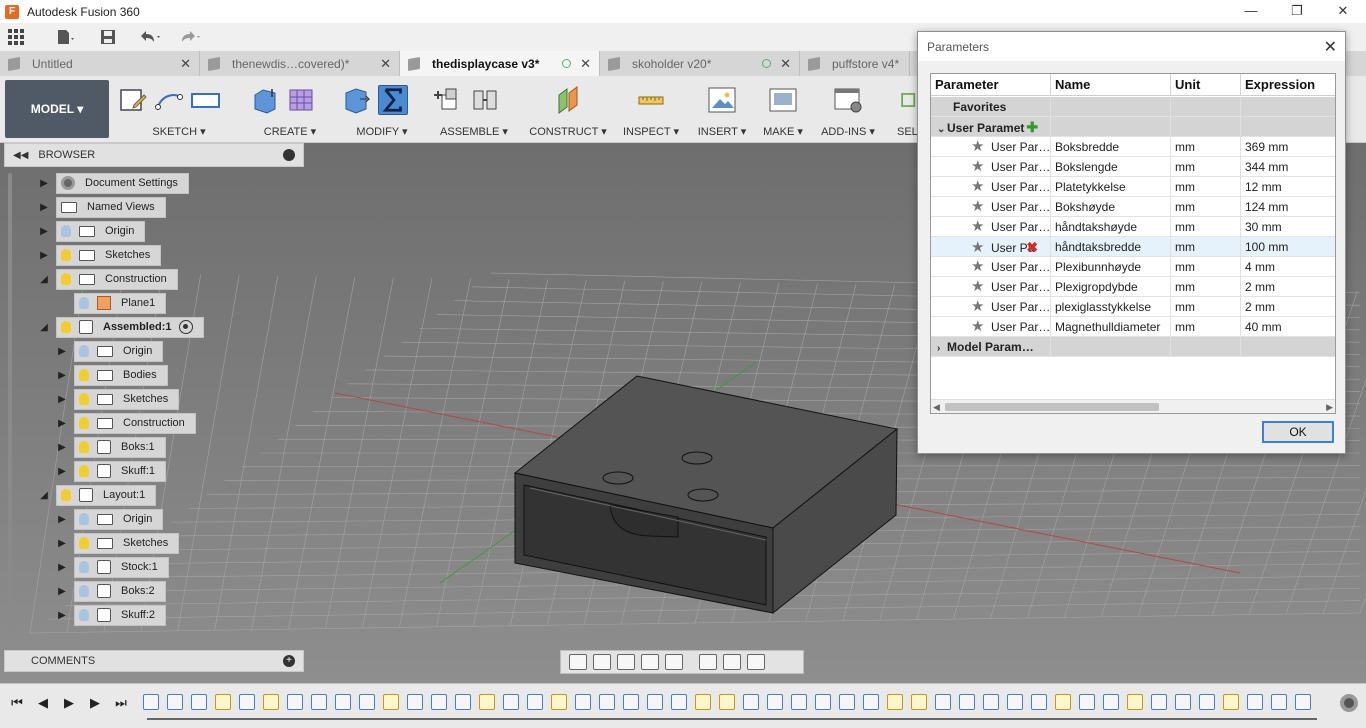 The width and height of the screenshot is (1366, 728). Describe the element at coordinates (1133, 167) in the screenshot. I see `table-row: ★ User Par… Bokslengde mm 344 mm` at that location.